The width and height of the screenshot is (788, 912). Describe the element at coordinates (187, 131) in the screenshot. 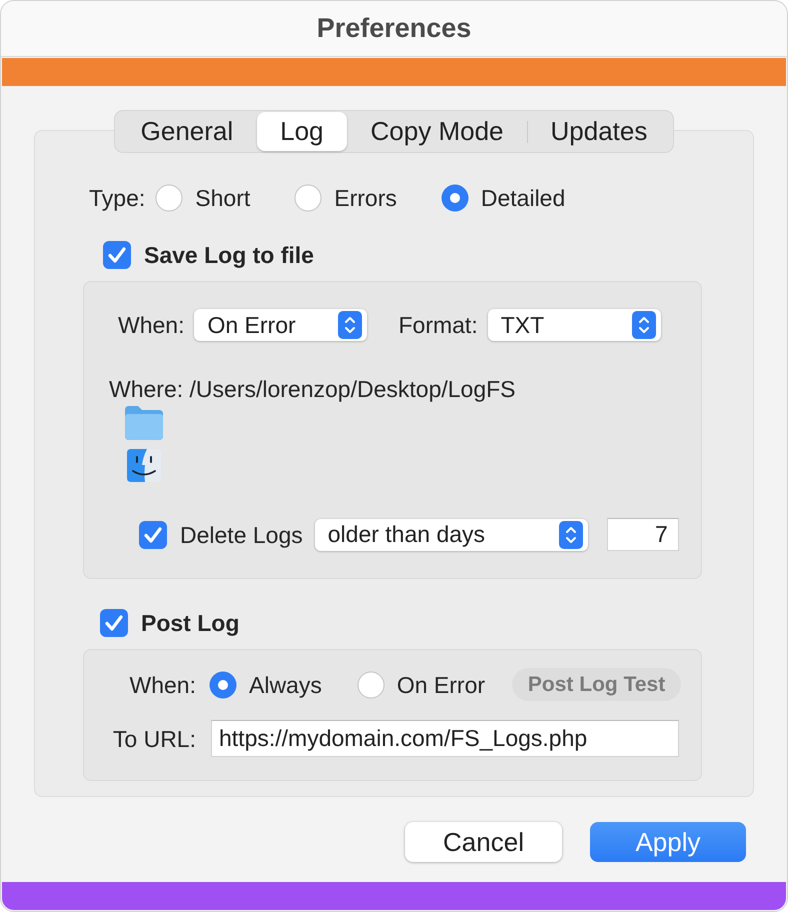

I see `tab: General` at that location.